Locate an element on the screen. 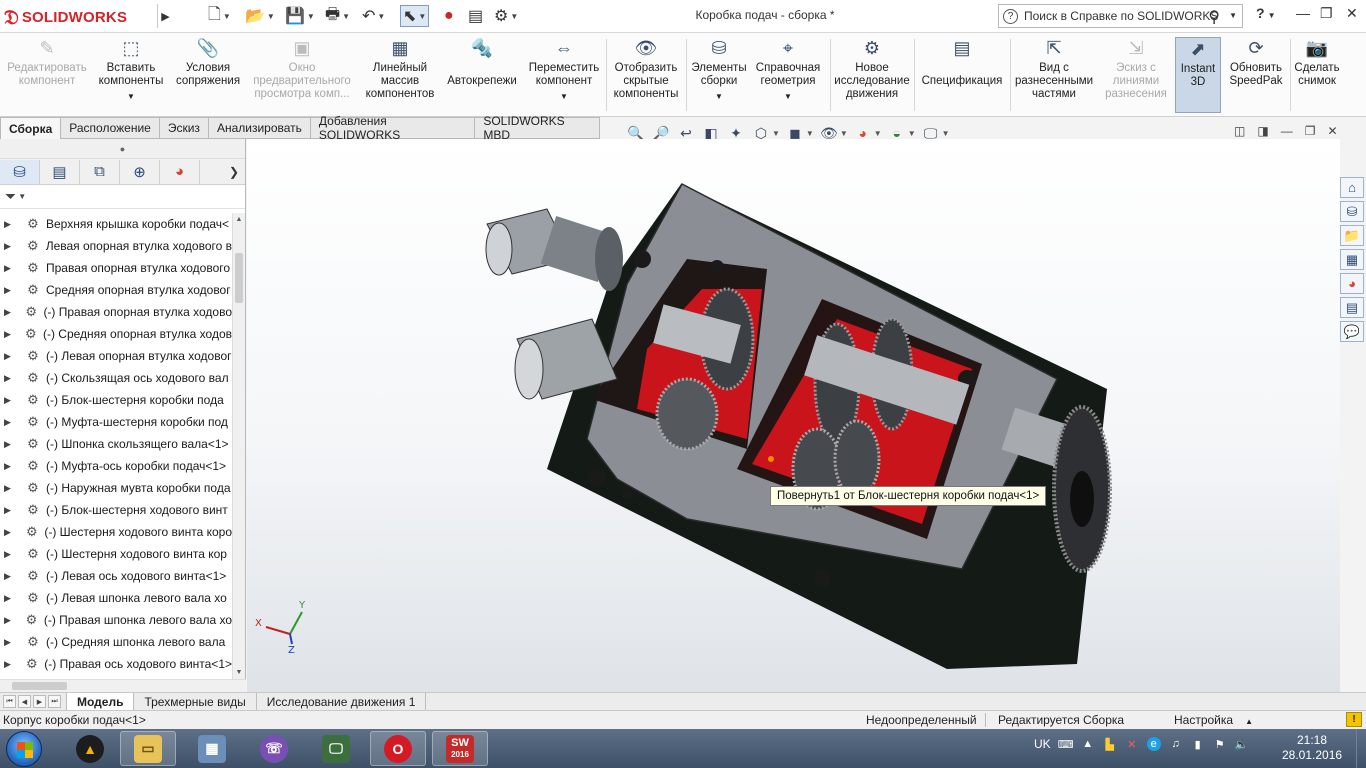 This screenshot has height=768, width=1366. tree-item: ▶ ⚙ (-) Шестерня ходового винта коро is located at coordinates (116, 532).